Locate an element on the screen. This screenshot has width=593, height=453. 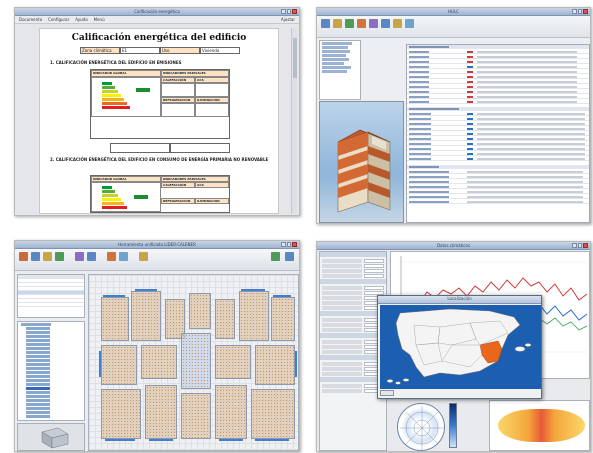
results-grid is located at coordinates (498, 133).